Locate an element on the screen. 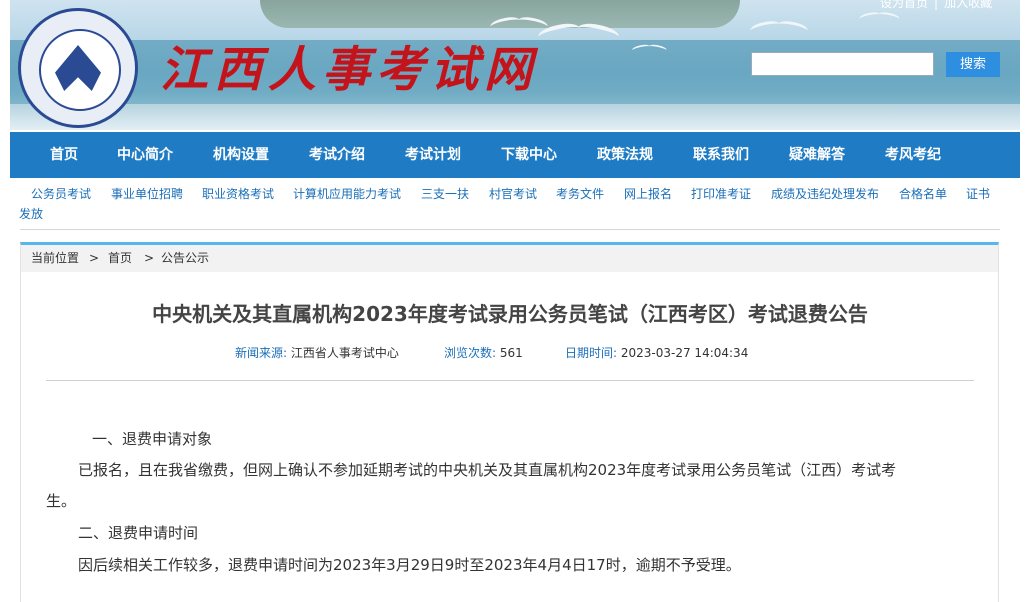 This screenshot has width=1027, height=602. nav-item-home: 首页 is located at coordinates (64, 155).